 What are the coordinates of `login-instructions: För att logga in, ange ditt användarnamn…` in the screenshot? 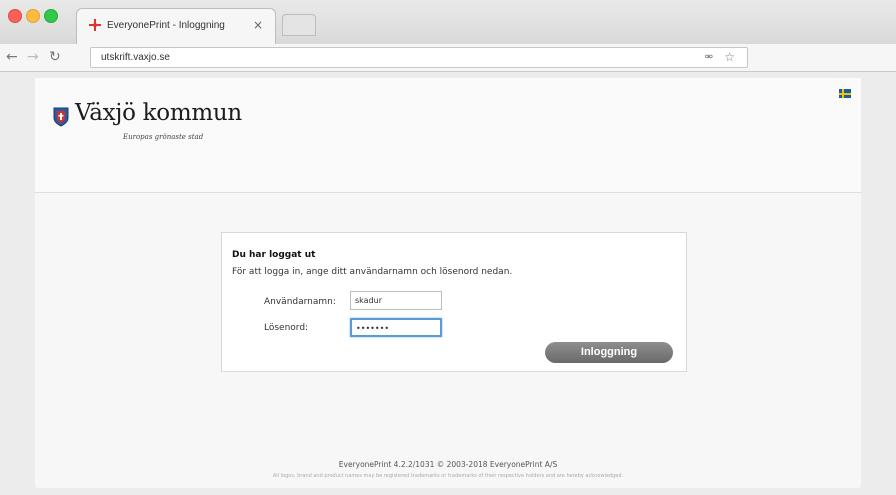 It's located at (372, 272).